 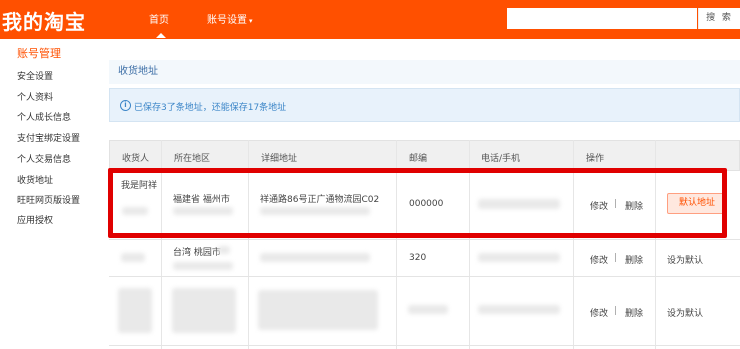 I want to click on header-zipcode: 邮编, so click(x=418, y=159).